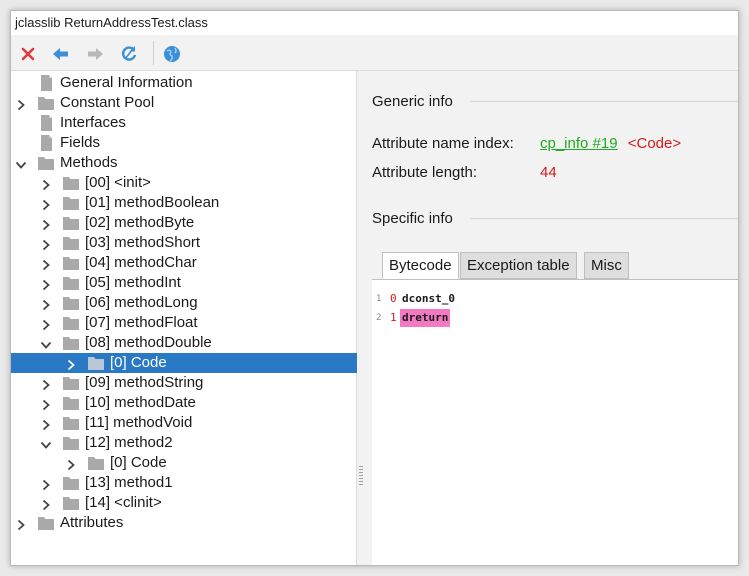 This screenshot has height=576, width=749. I want to click on toolbar-separator, so click(153, 53).